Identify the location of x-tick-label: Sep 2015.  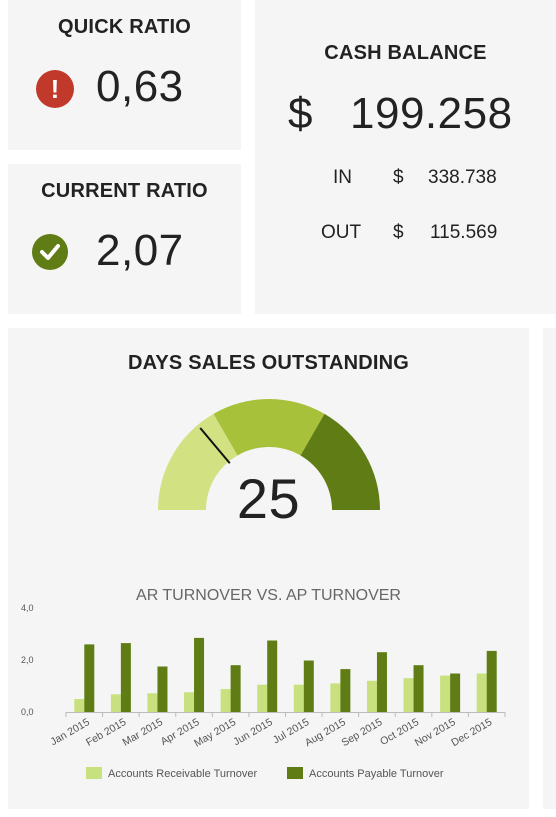
(362, 732).